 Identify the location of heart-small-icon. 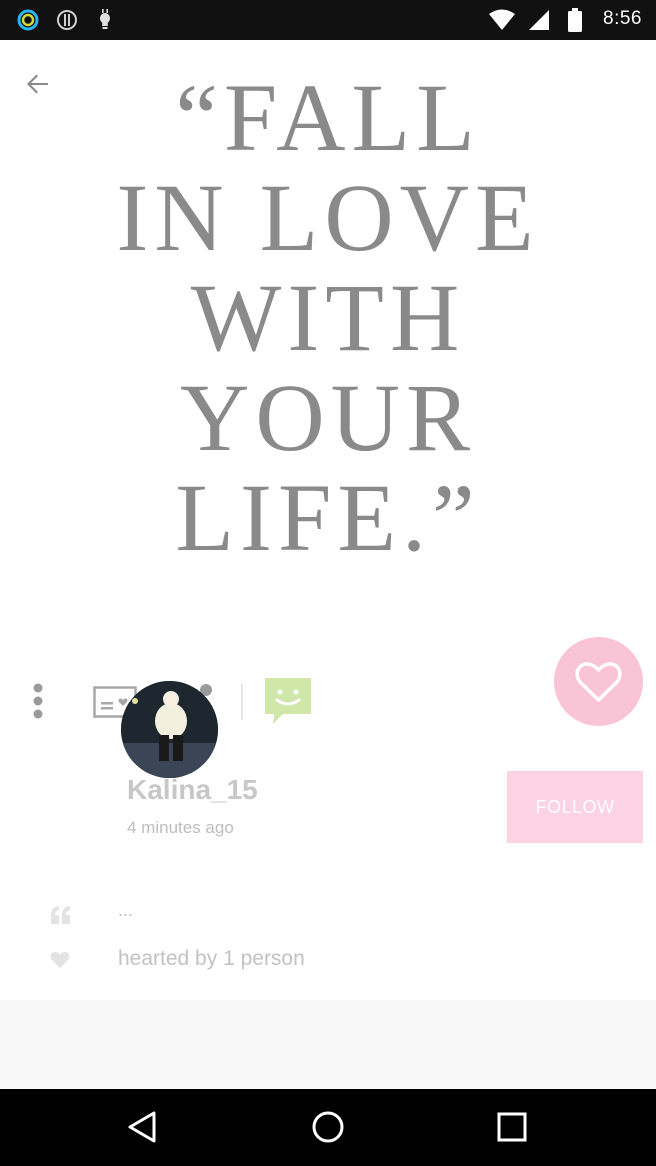
(60, 960).